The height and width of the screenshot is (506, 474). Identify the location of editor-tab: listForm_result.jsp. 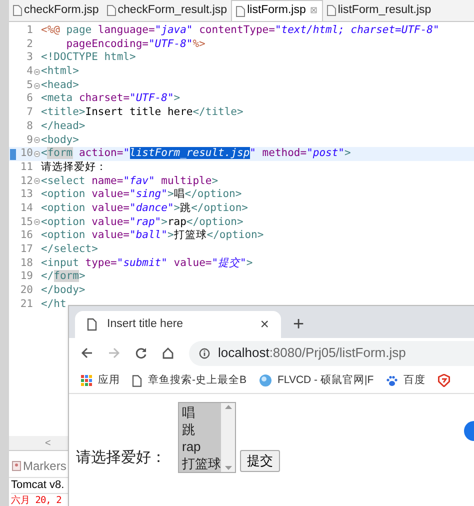
(379, 10).